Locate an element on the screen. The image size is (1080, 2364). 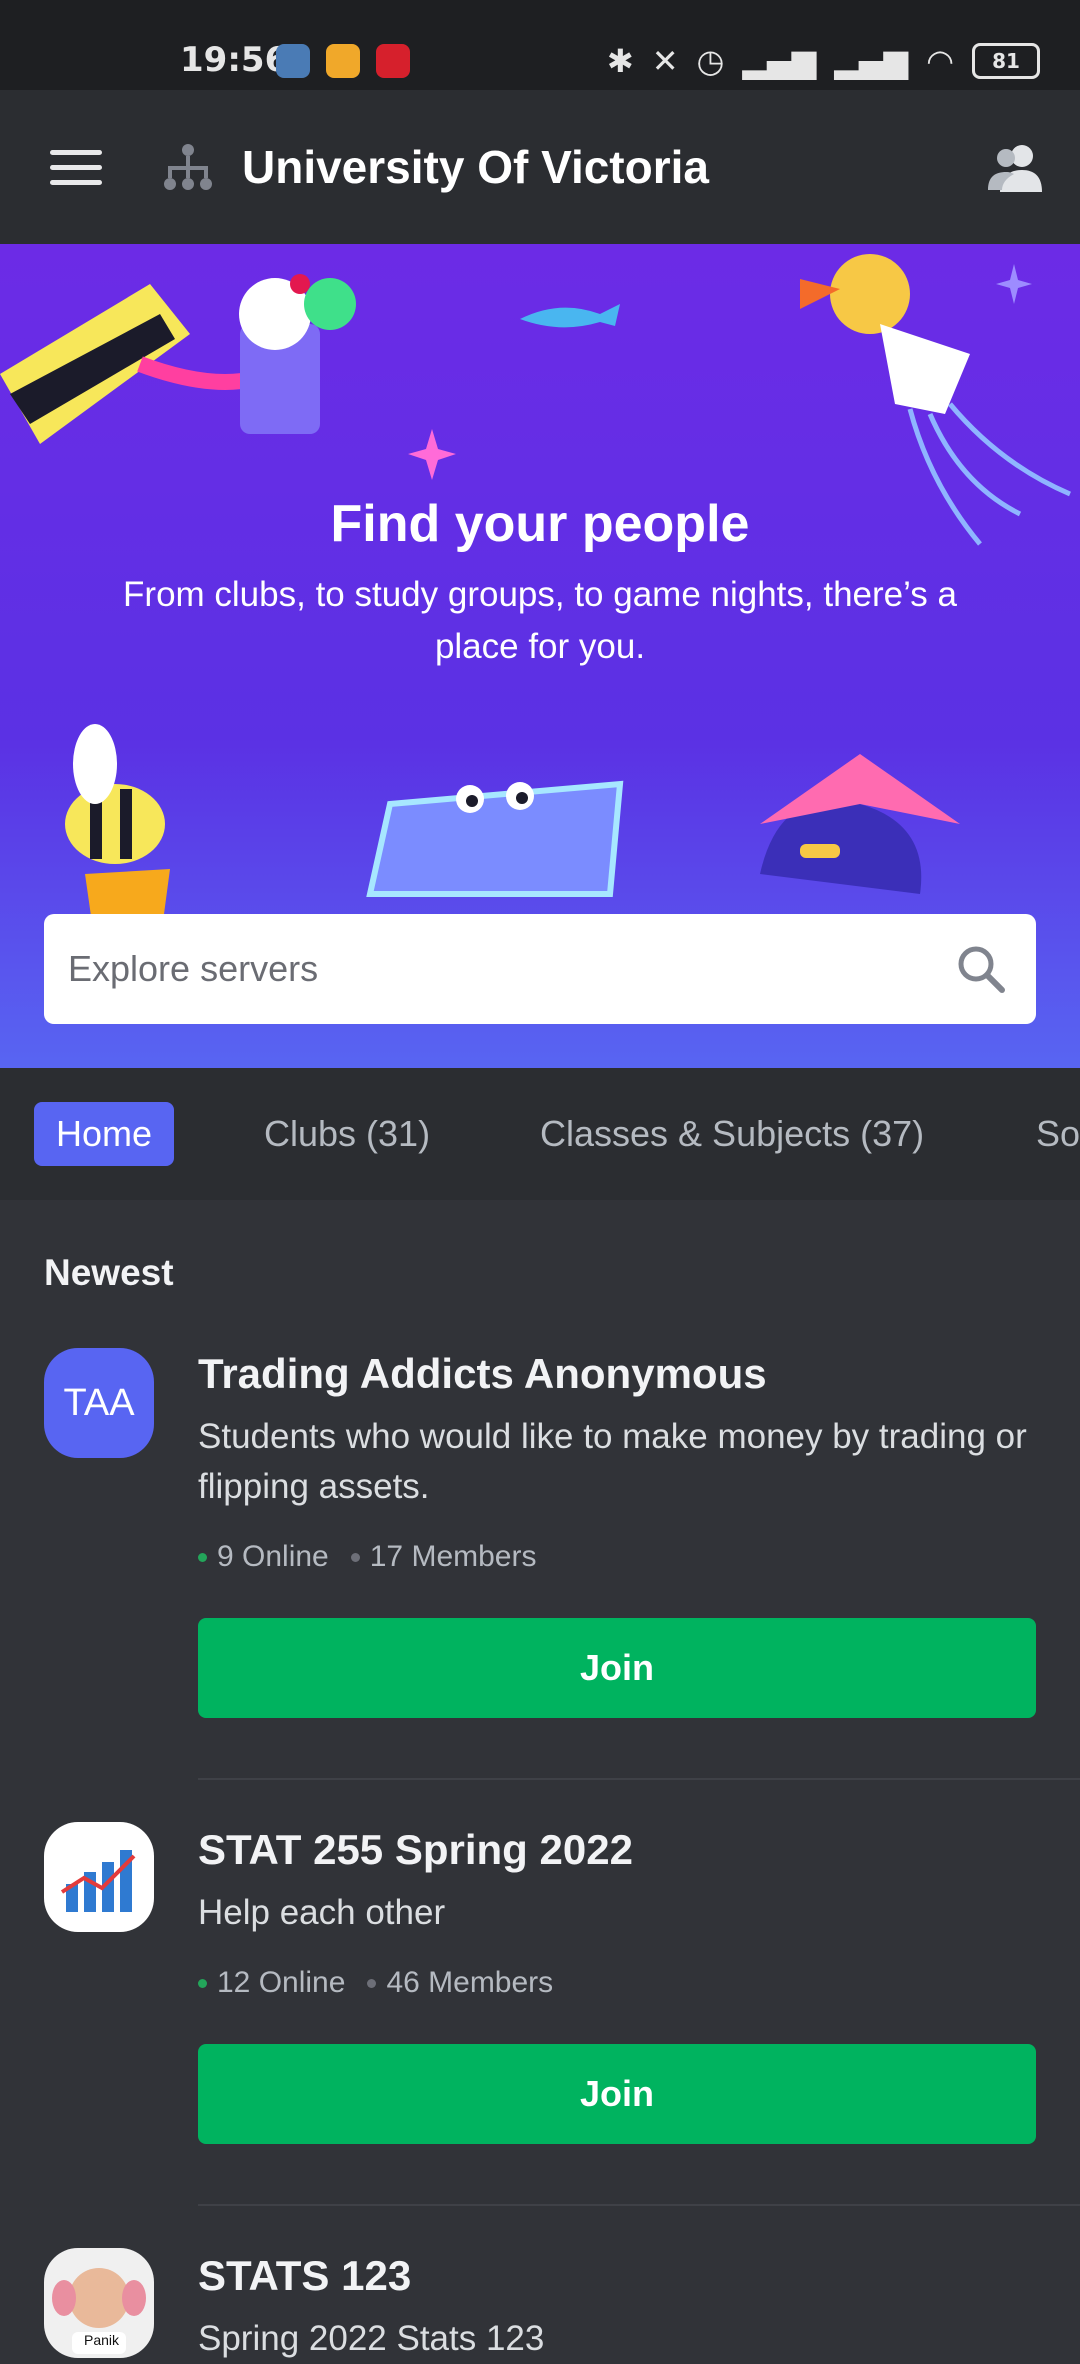
member-count: 46 Members is located at coordinates (470, 1982).